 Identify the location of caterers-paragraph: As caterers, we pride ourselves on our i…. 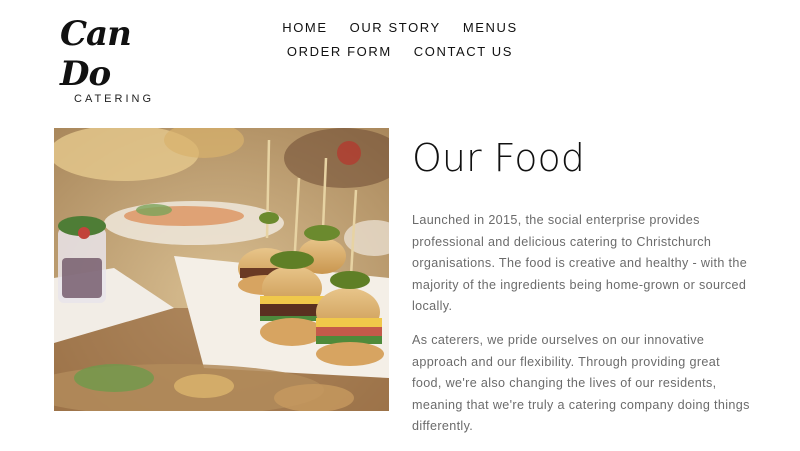
(581, 383).